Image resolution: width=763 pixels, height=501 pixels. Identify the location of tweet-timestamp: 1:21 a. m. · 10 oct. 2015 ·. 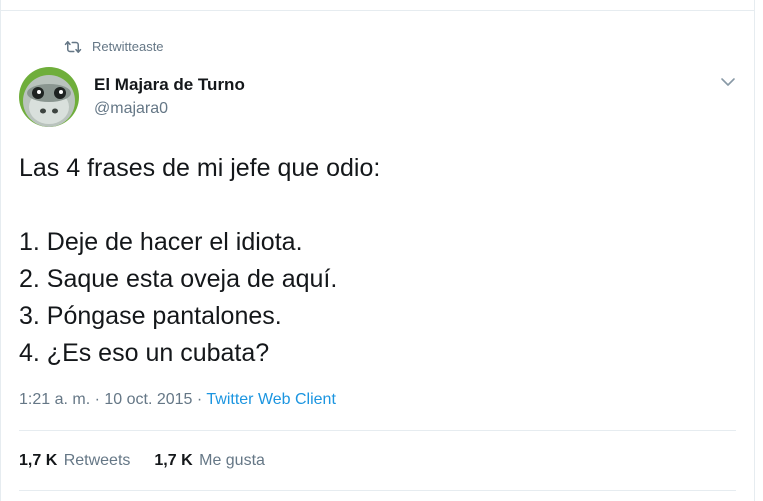
(112, 399).